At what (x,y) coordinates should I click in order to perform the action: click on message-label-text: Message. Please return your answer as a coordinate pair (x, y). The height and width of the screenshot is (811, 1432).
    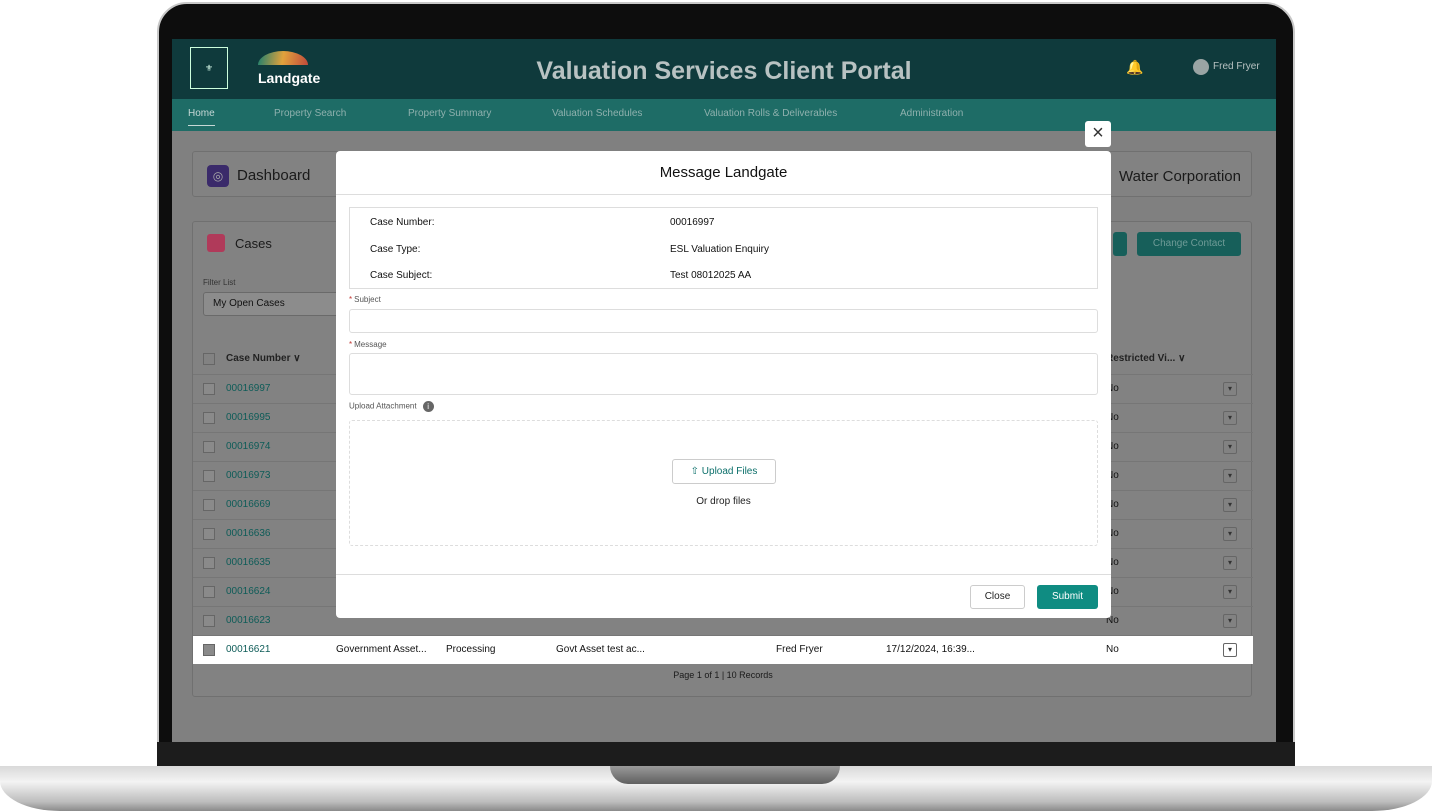
    Looking at the image, I should click on (370, 344).